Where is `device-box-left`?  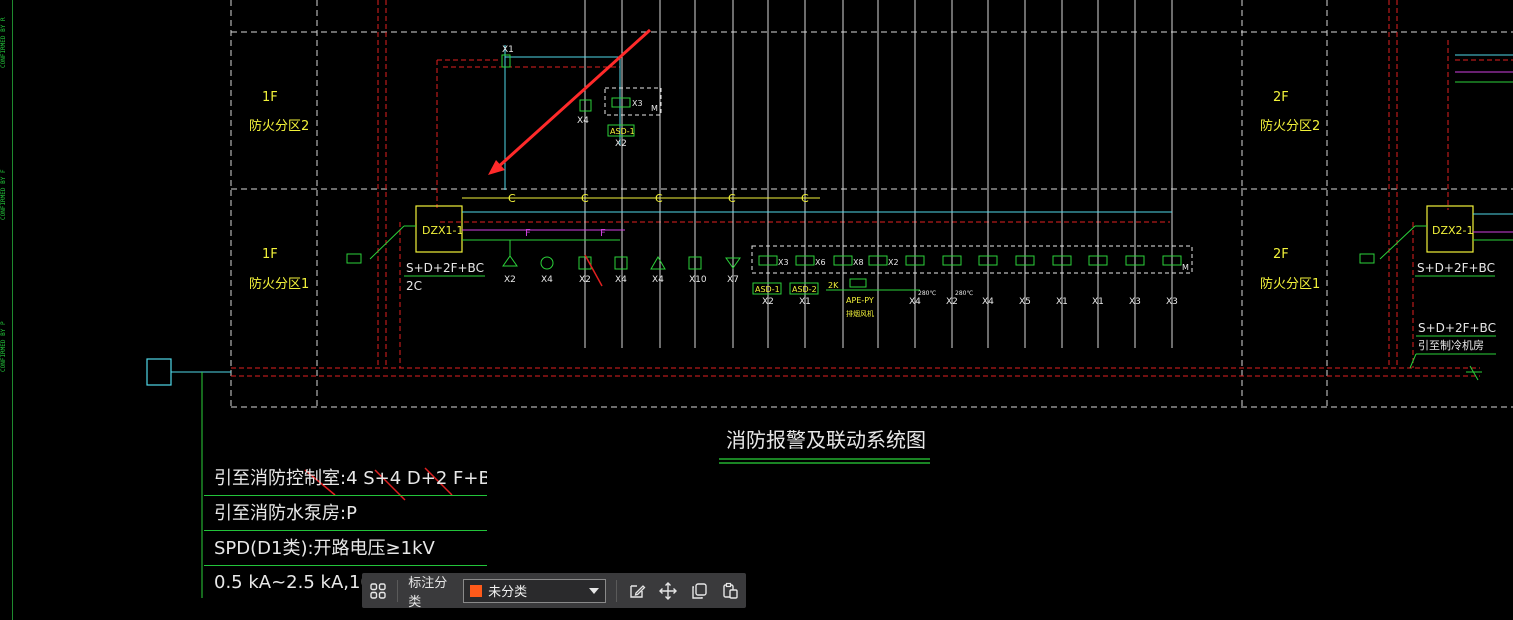 device-box-left is located at coordinates (354, 258).